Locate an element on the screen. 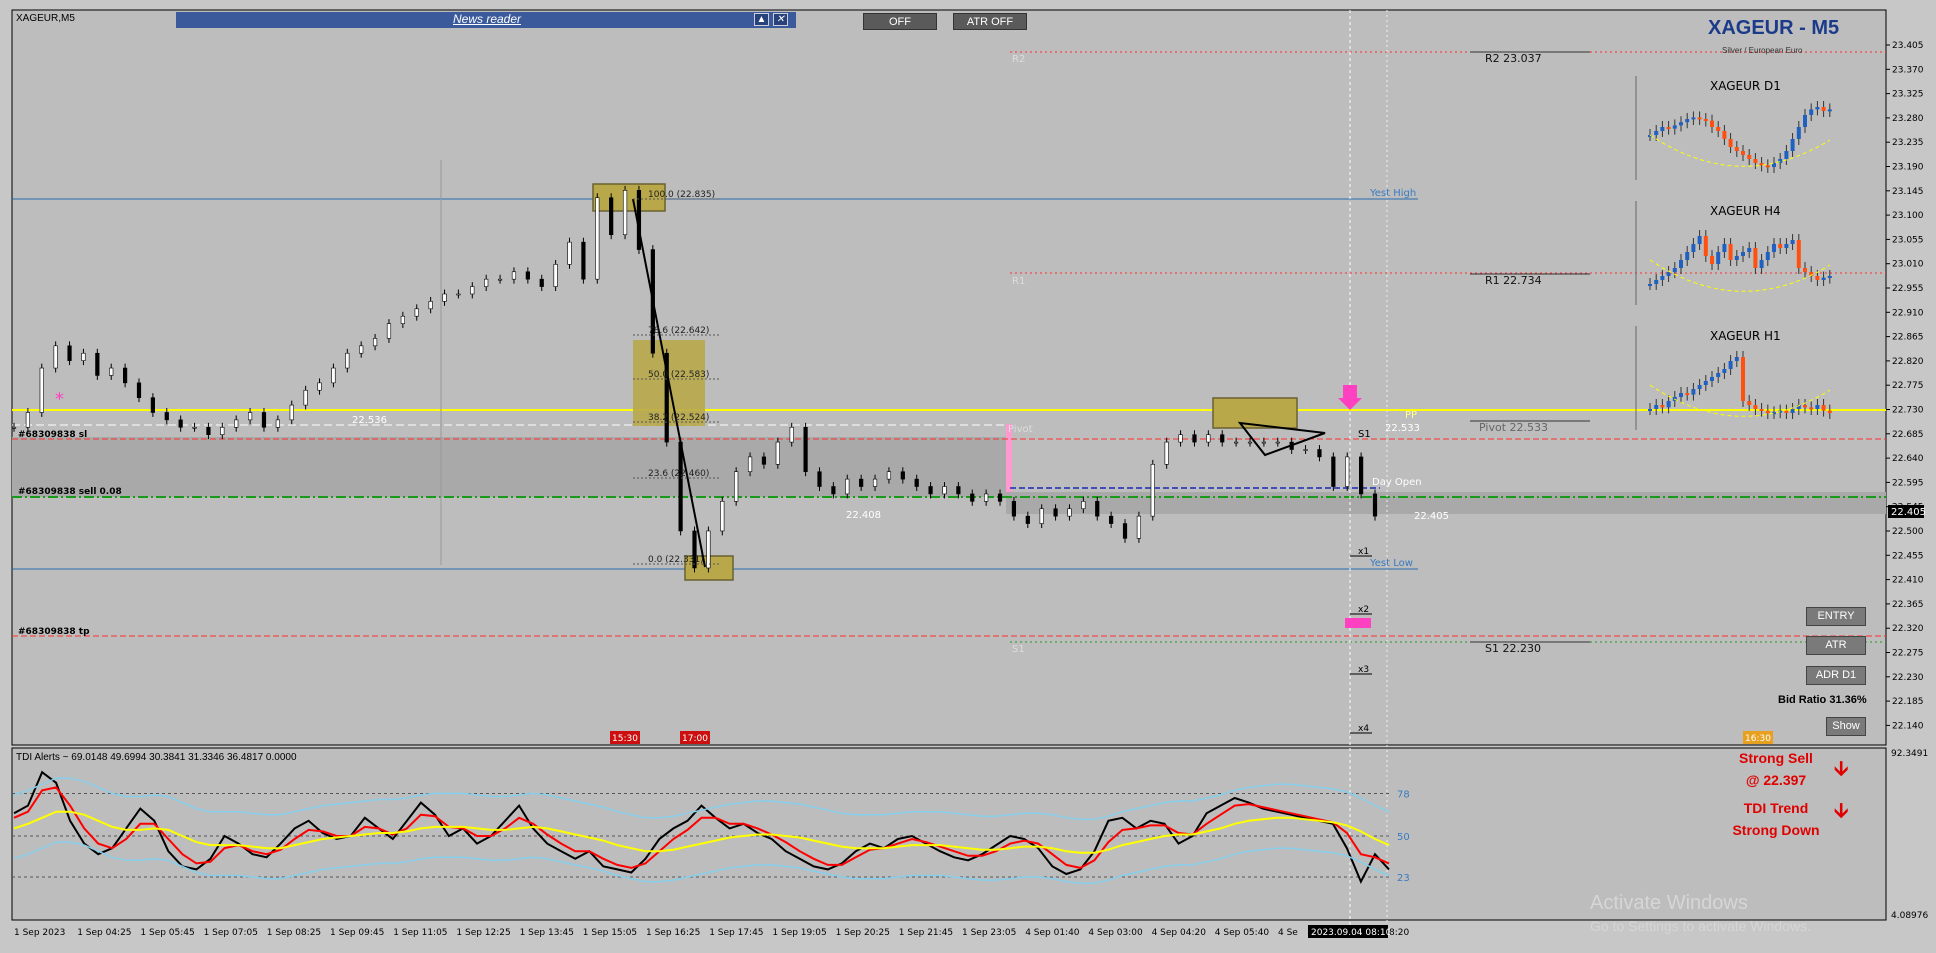  price-axis-label: 22.500 is located at coordinates (1908, 532).